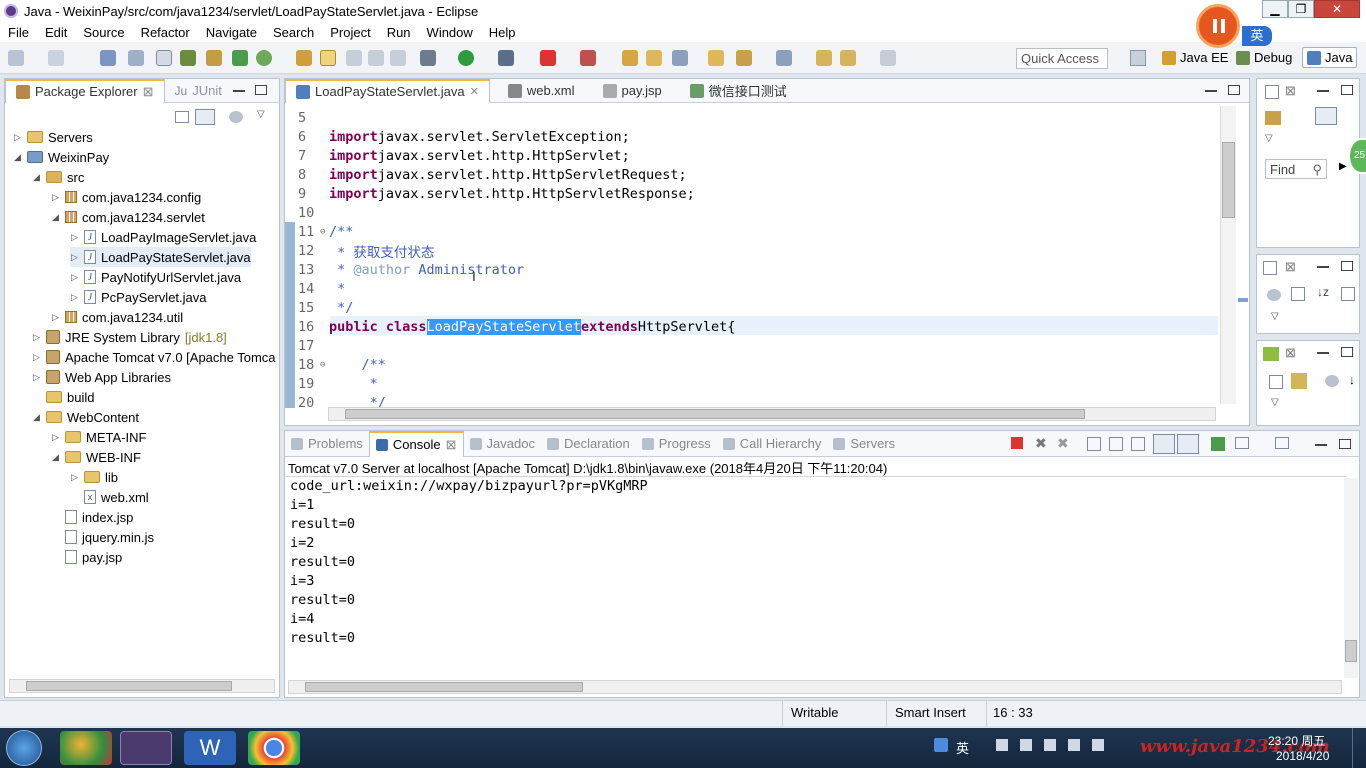  I want to click on perspective-javaee: Java EE, so click(1195, 57).